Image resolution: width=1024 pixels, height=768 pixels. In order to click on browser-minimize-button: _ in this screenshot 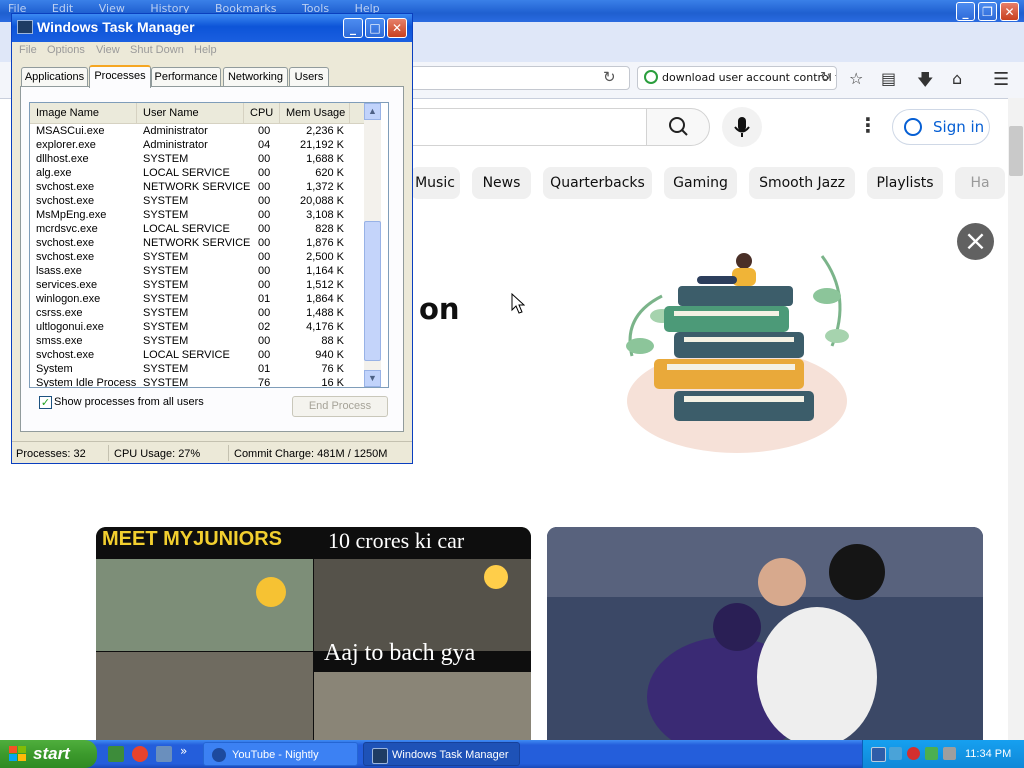, I will do `click(965, 11)`.